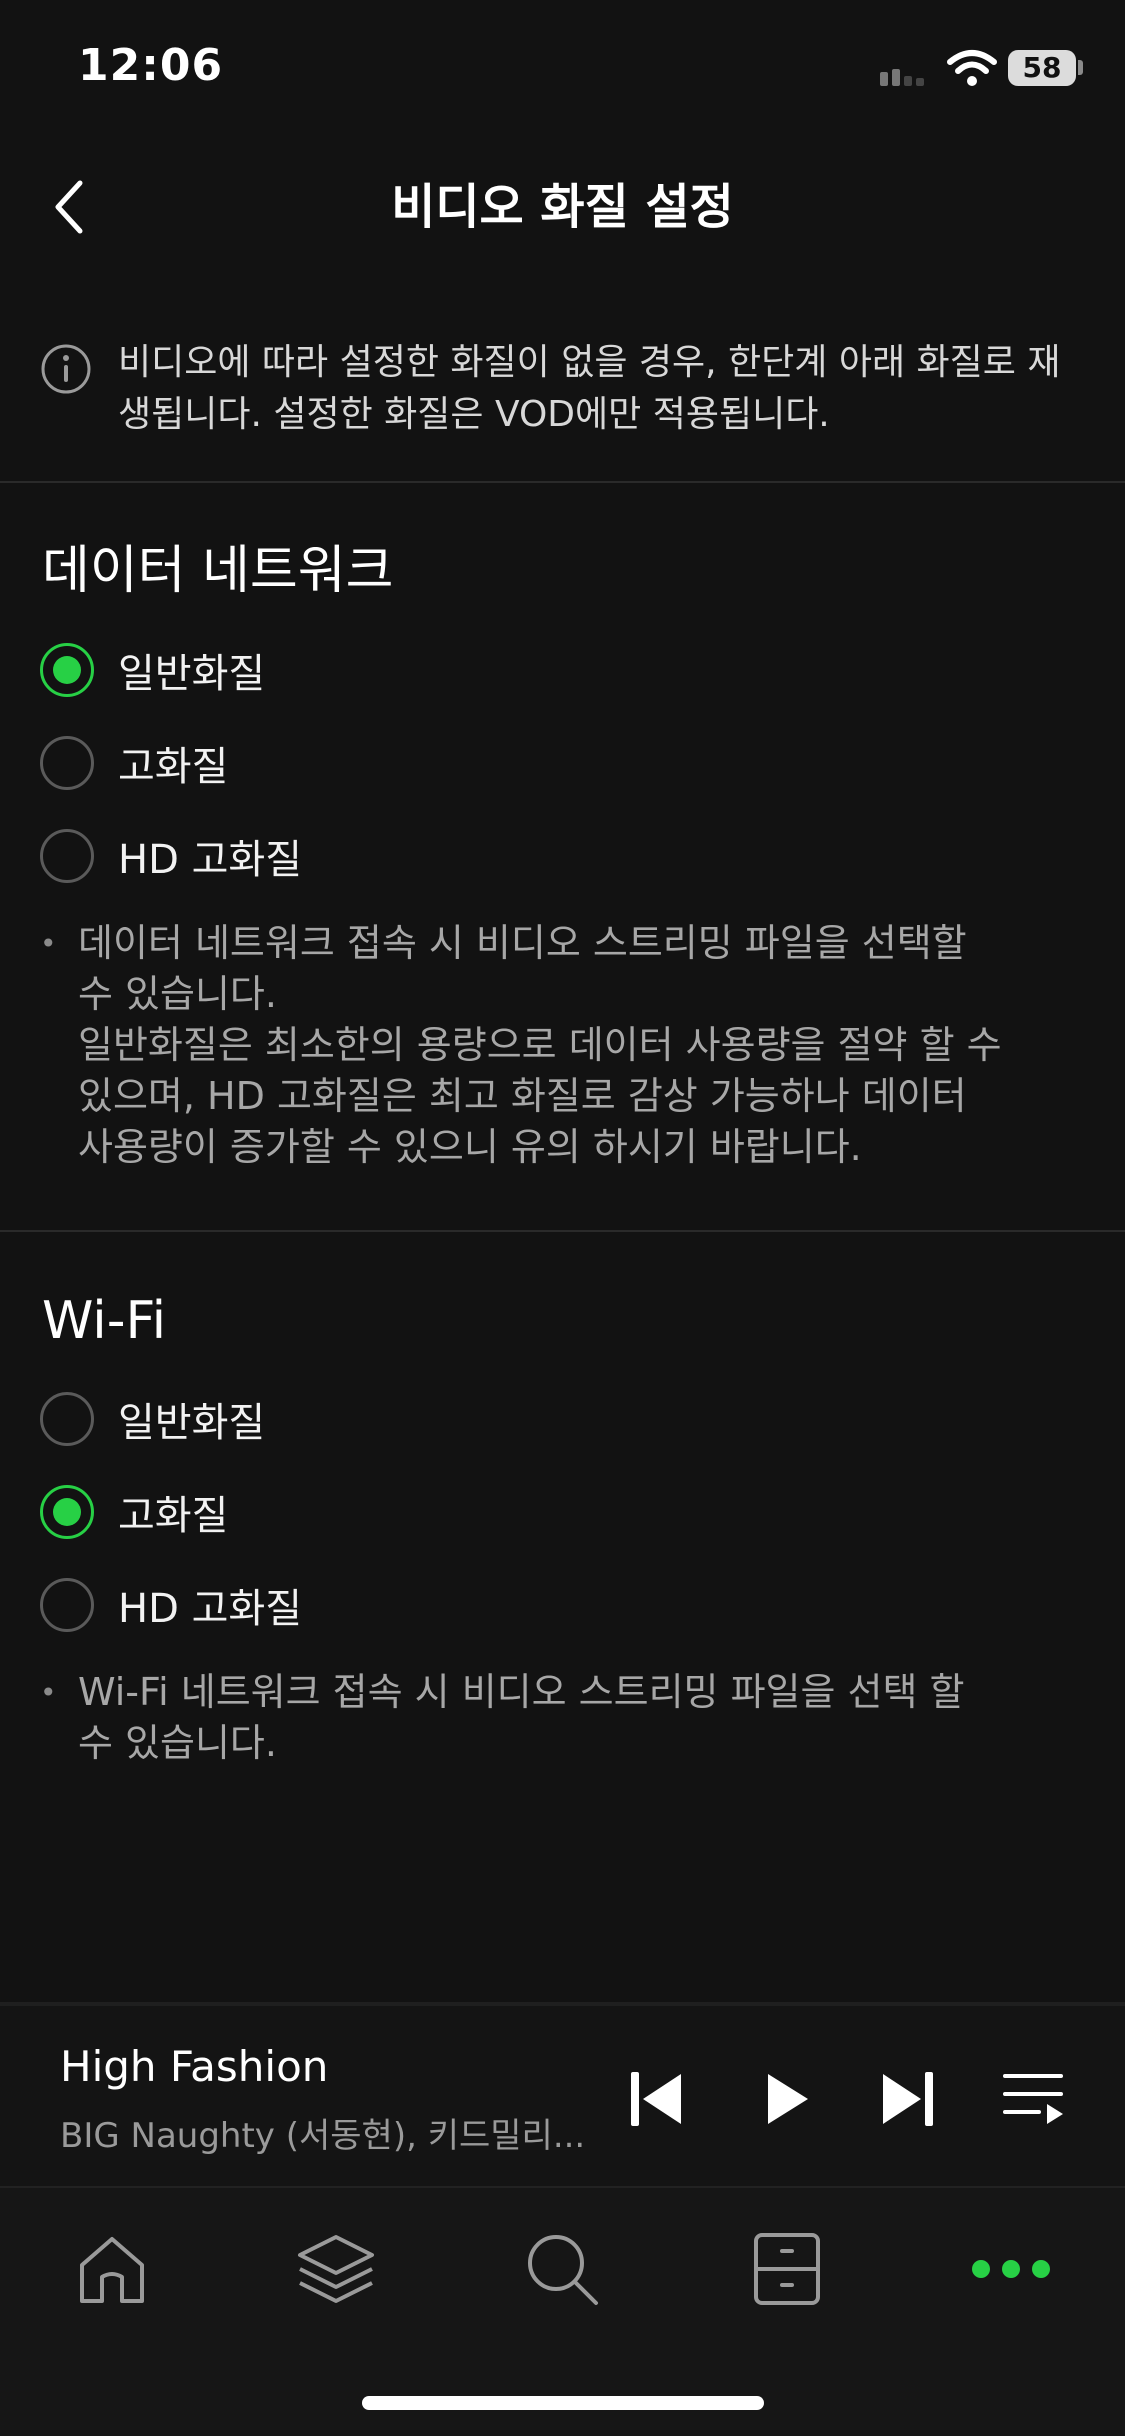  I want to click on search-icon, so click(563, 2270).